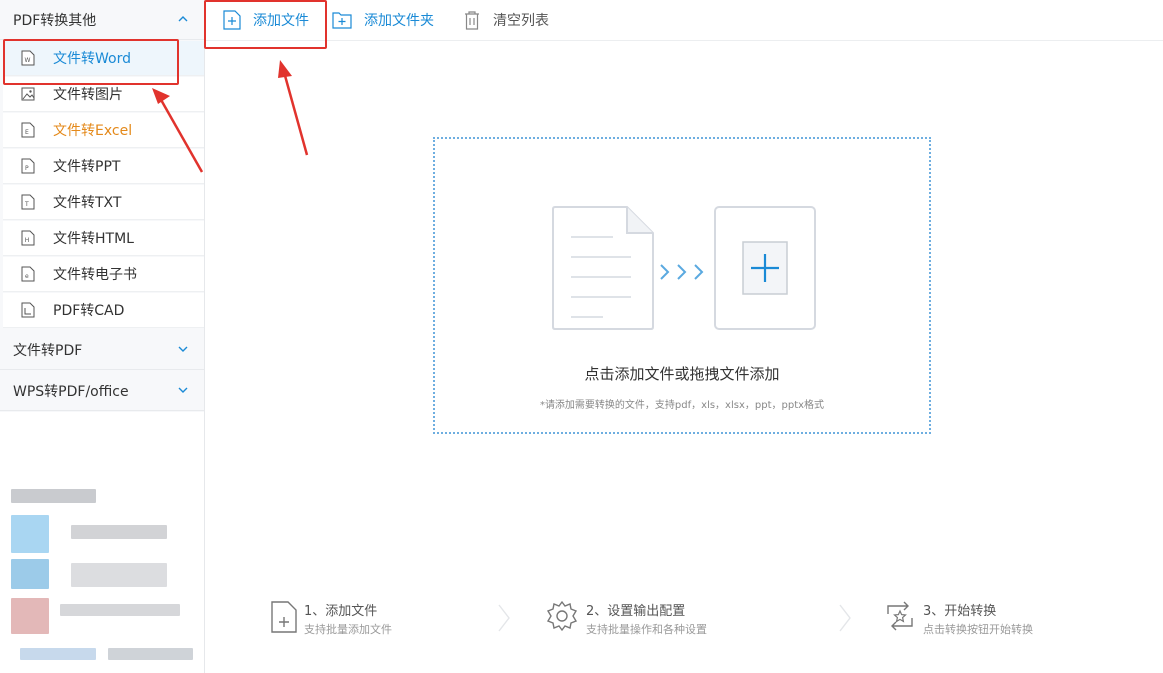 The image size is (1163, 673). What do you see at coordinates (646, 629) in the screenshot?
I see `step-subtitle: 支持批量操作和各种设置` at bounding box center [646, 629].